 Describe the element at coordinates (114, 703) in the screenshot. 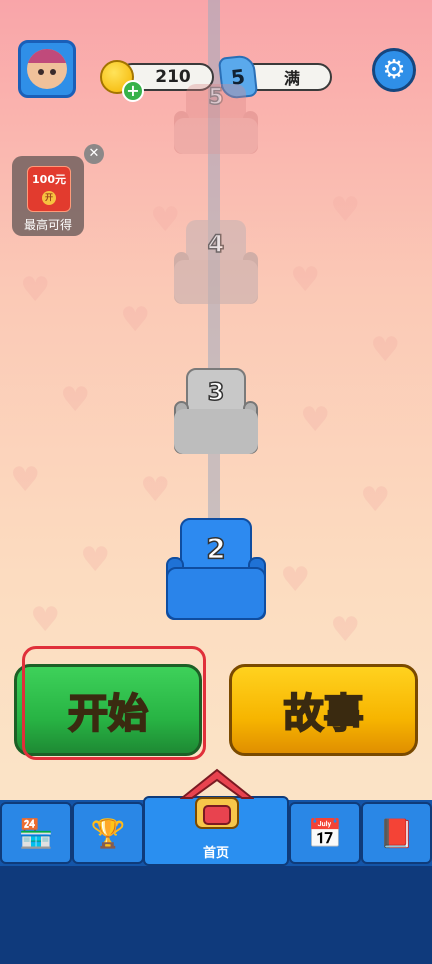

I see `start-highlight-outline` at that location.